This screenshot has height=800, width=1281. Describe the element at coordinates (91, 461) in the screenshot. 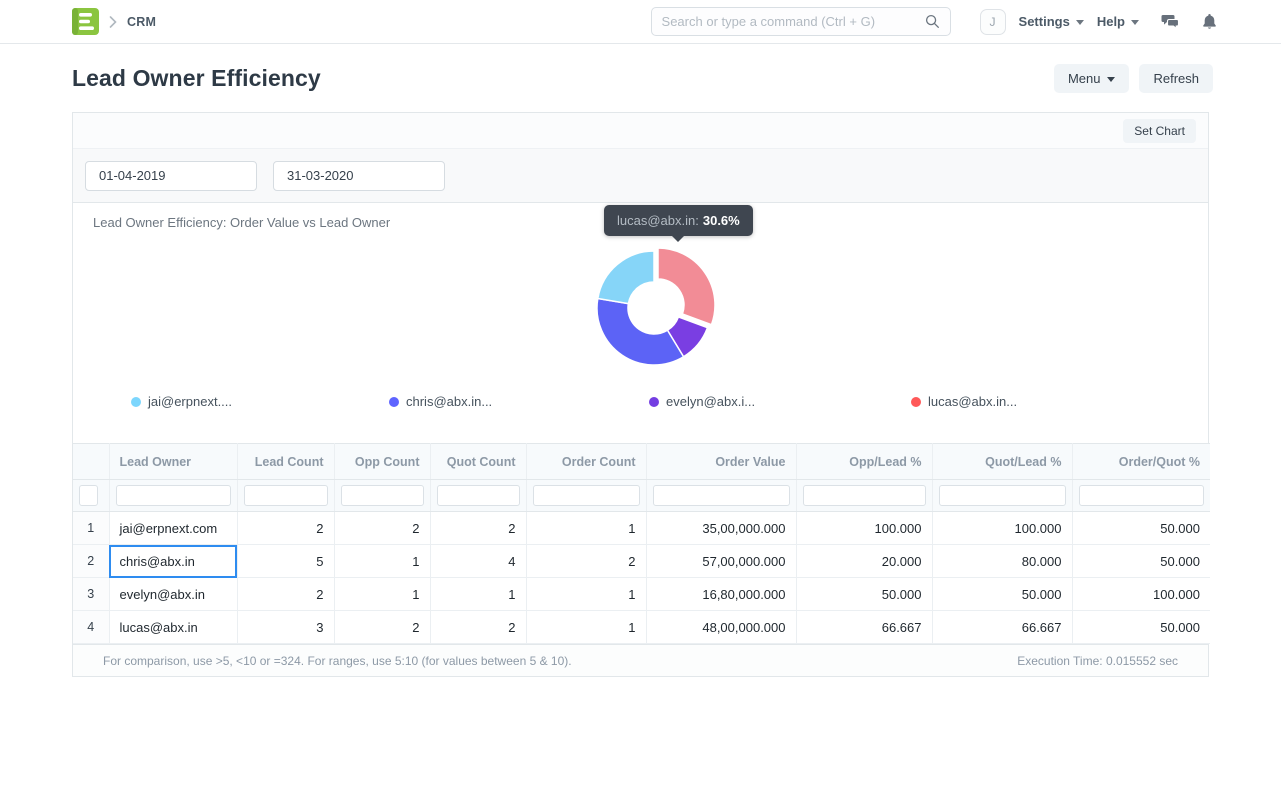

I see `index-column-header` at that location.